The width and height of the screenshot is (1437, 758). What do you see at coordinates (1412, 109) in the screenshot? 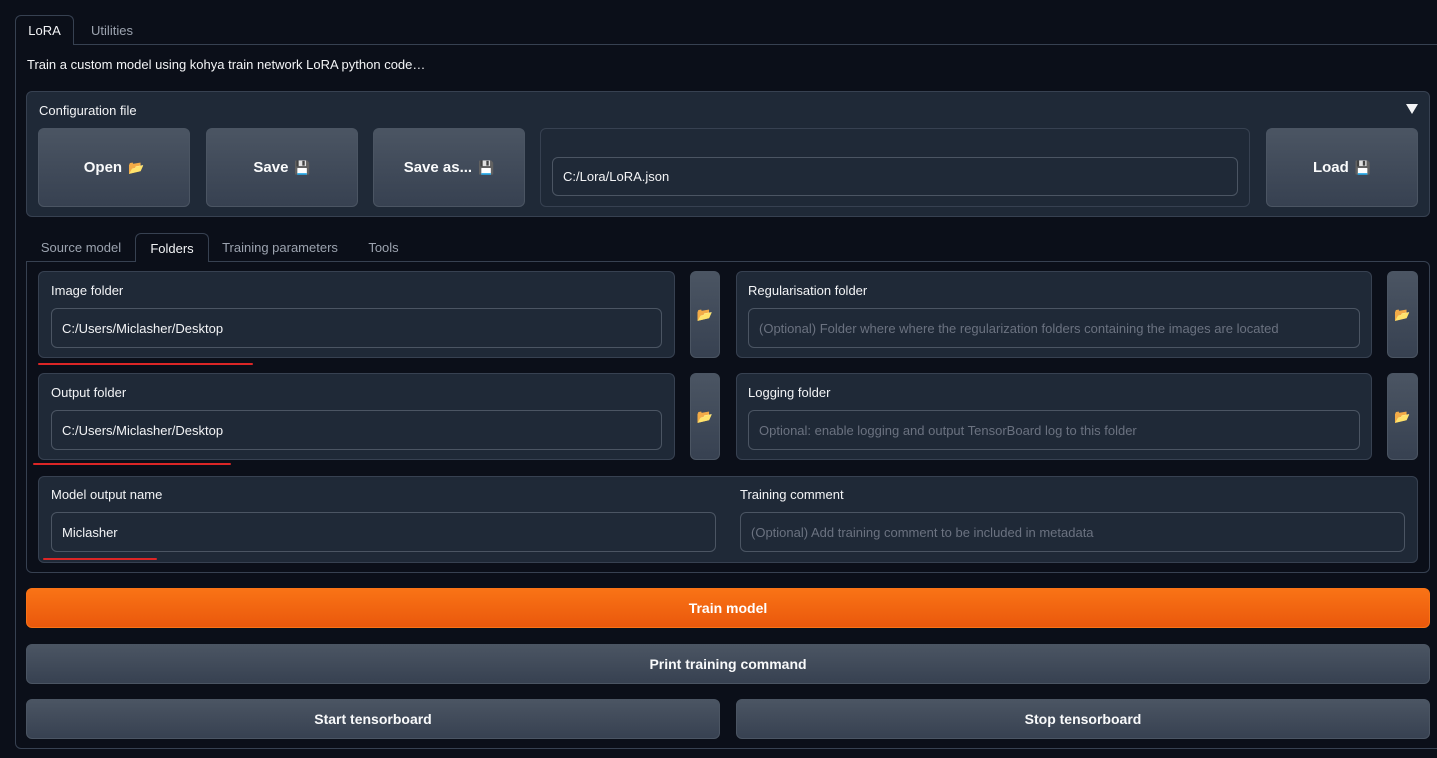
I see `collapse-caret-icon` at bounding box center [1412, 109].